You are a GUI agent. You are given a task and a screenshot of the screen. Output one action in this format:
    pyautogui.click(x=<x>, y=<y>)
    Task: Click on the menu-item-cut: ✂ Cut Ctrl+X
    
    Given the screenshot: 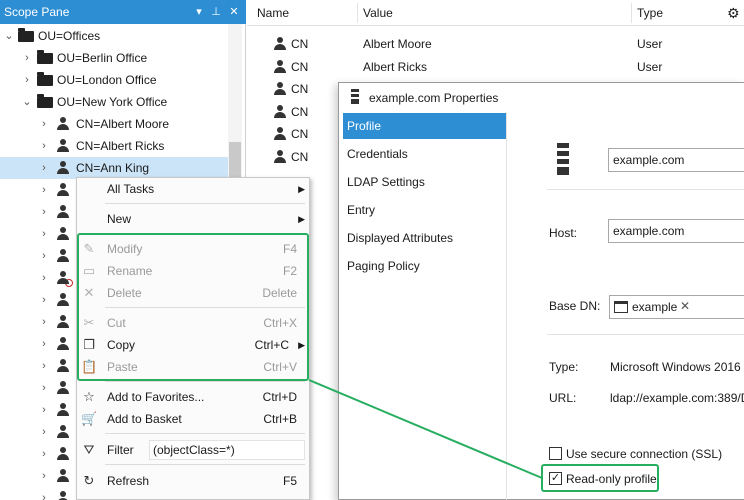 What is the action you would take?
    pyautogui.click(x=193, y=323)
    